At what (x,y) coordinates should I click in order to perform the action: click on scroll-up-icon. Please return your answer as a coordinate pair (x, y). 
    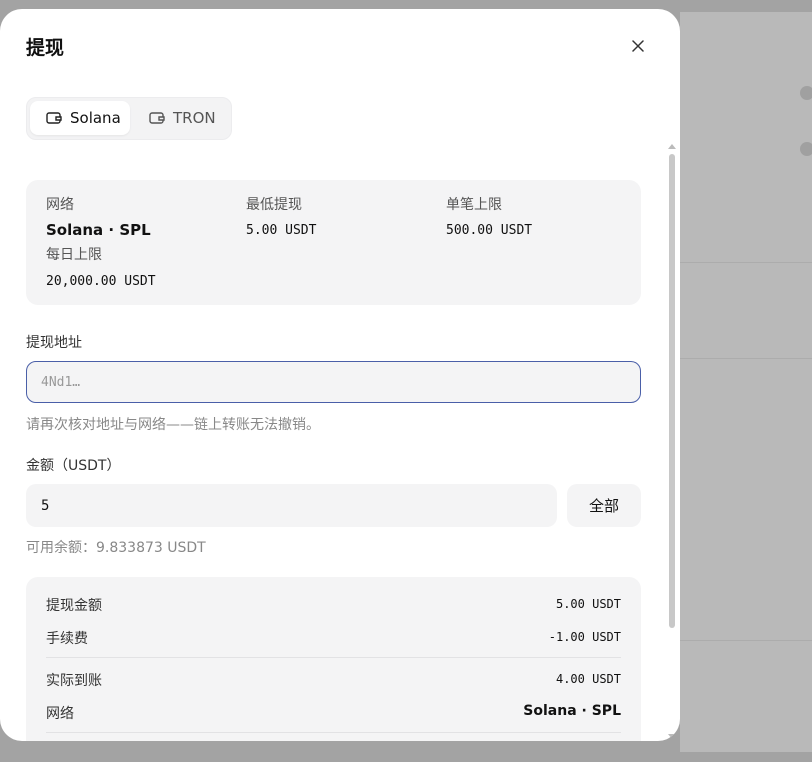
    Looking at the image, I should click on (672, 146).